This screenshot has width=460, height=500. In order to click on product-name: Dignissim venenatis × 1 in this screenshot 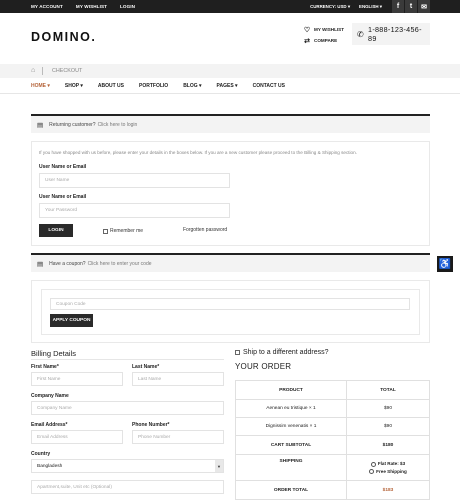, I will do `click(291, 426)`.